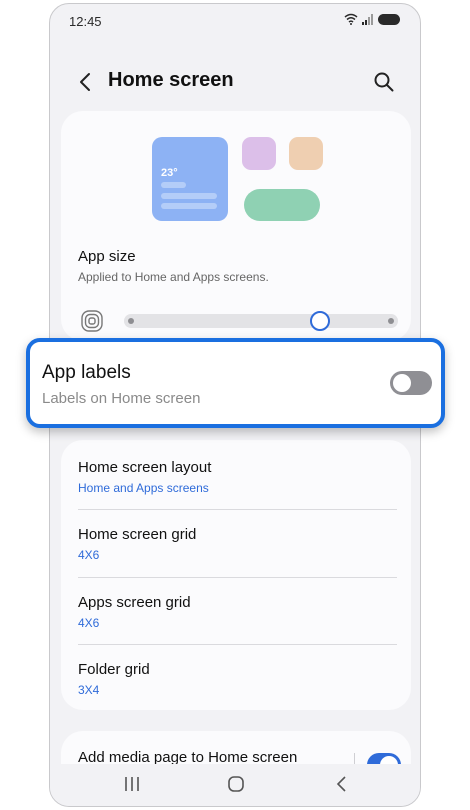 This screenshot has width=470, height=810. Describe the element at coordinates (236, 473) in the screenshot. I see `list-item-home-screen-layout: Home screen layout Home and Apps screens` at that location.